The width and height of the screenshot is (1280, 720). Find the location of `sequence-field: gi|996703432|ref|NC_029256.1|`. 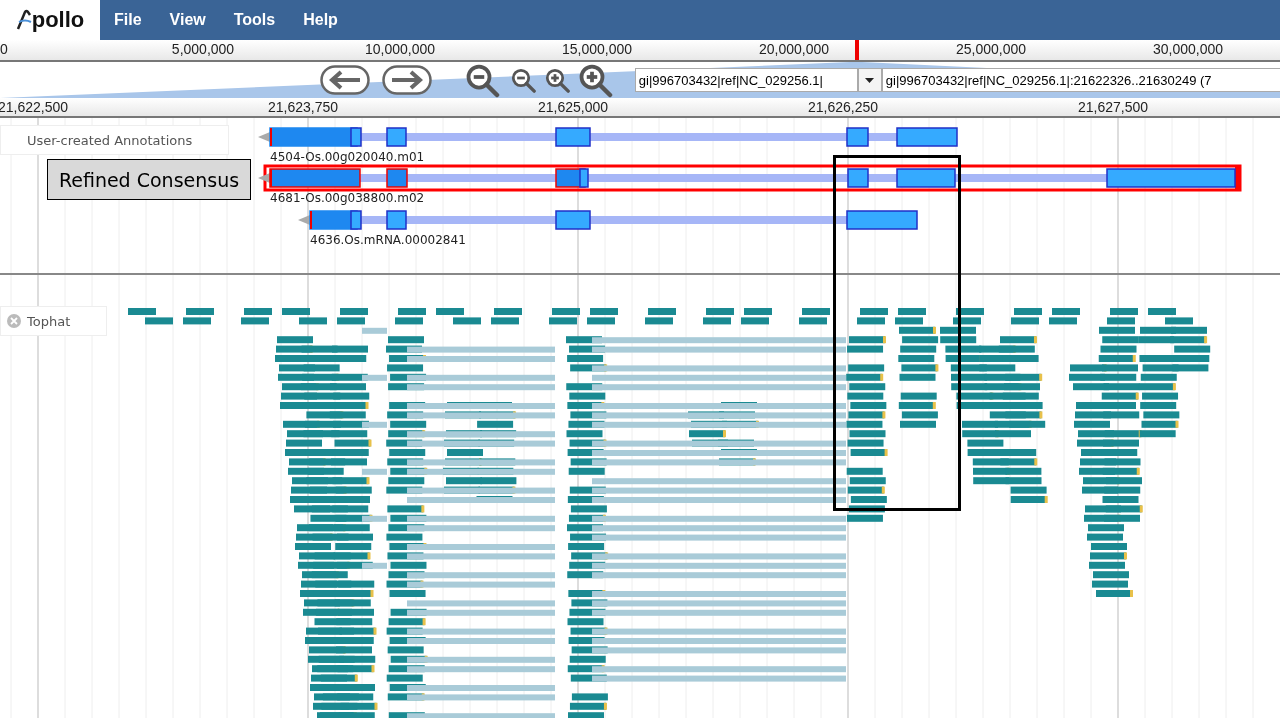

sequence-field: gi|996703432|ref|NC_029256.1| is located at coordinates (746, 80).